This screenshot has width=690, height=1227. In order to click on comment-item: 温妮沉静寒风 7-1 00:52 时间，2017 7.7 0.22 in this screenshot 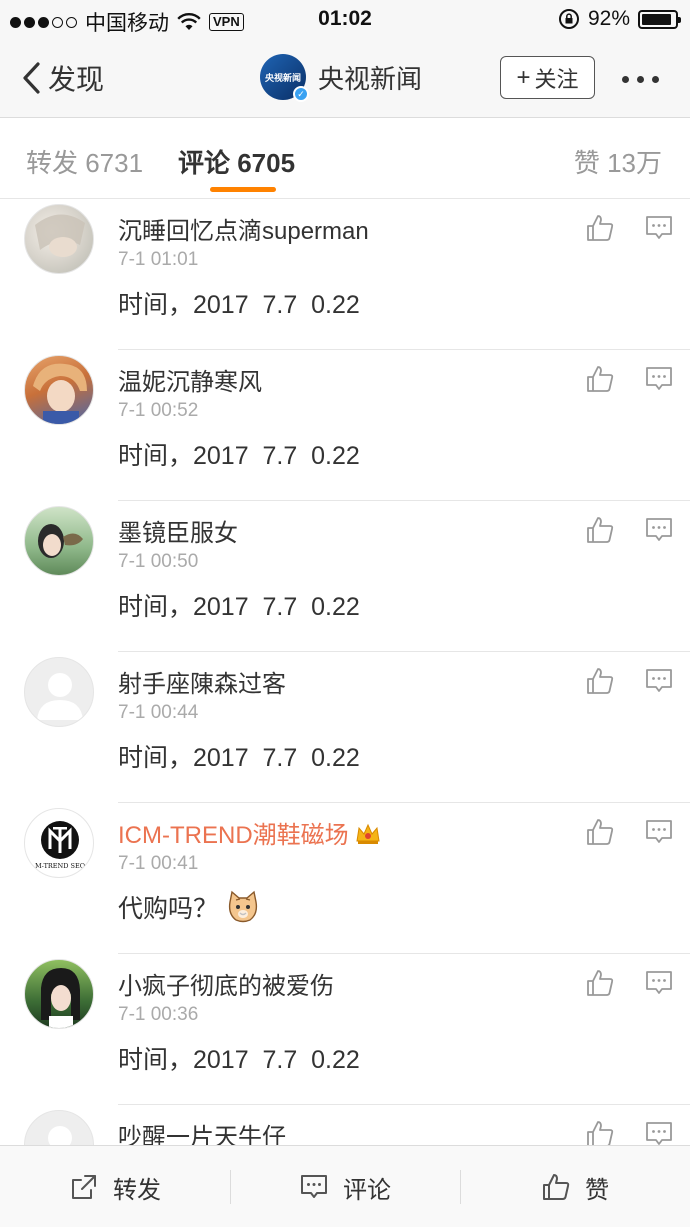, I will do `click(345, 425)`.